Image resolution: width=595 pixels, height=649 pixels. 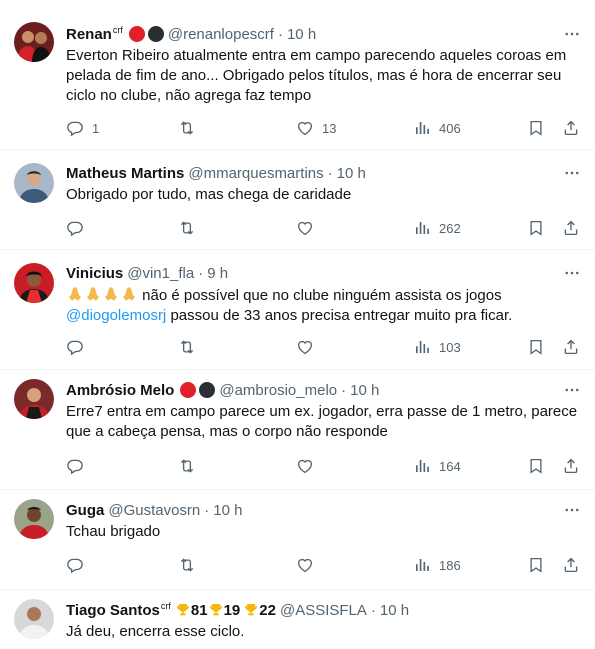 I want to click on timestamp: 9 h, so click(x=217, y=273).